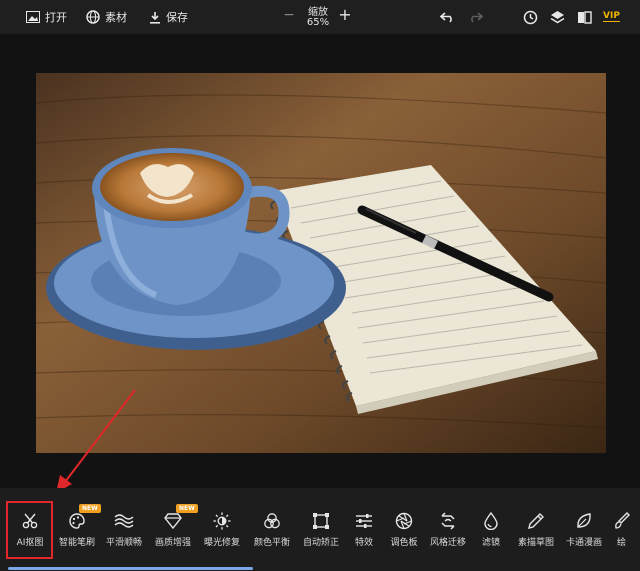 The height and width of the screenshot is (571, 640). What do you see at coordinates (491, 521) in the screenshot?
I see `drop-icon` at bounding box center [491, 521].